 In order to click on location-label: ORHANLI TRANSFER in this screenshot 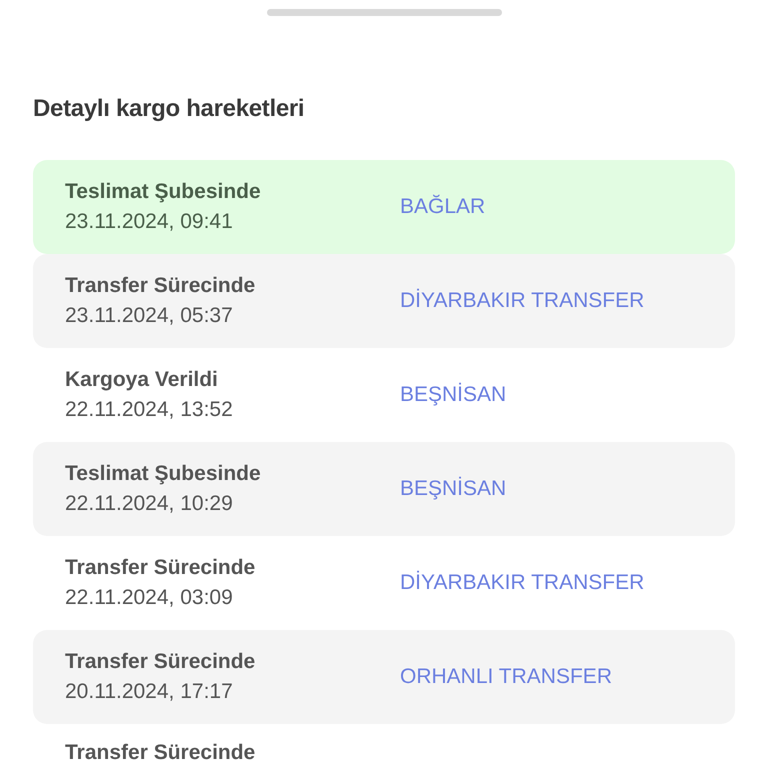, I will do `click(506, 677)`.